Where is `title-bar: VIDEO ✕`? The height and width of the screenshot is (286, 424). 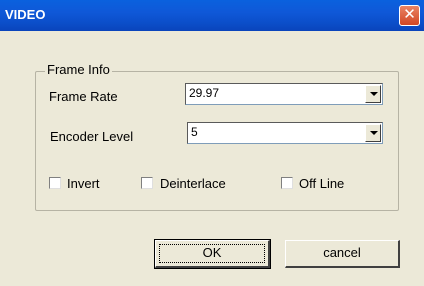
title-bar: VIDEO ✕ is located at coordinates (212, 15).